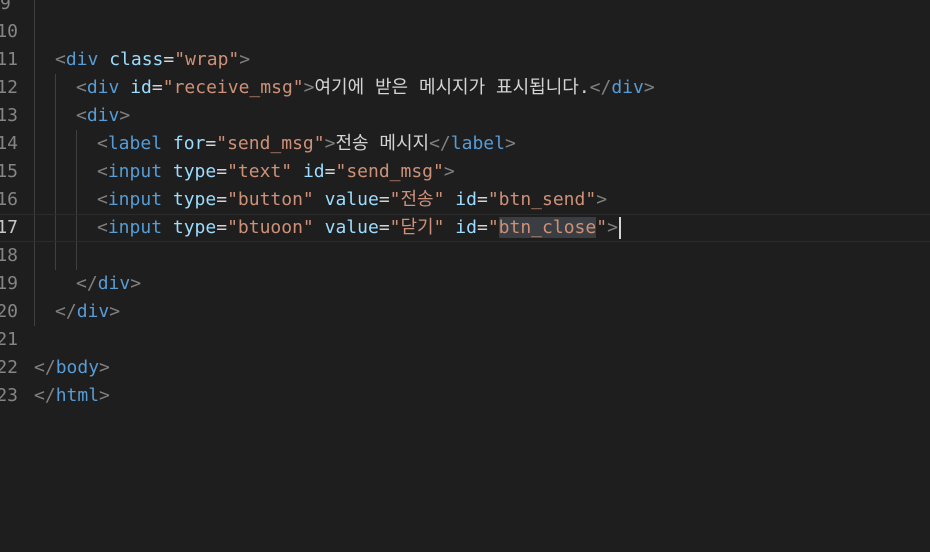 The height and width of the screenshot is (552, 930). I want to click on tag-token: input, so click(135, 227).